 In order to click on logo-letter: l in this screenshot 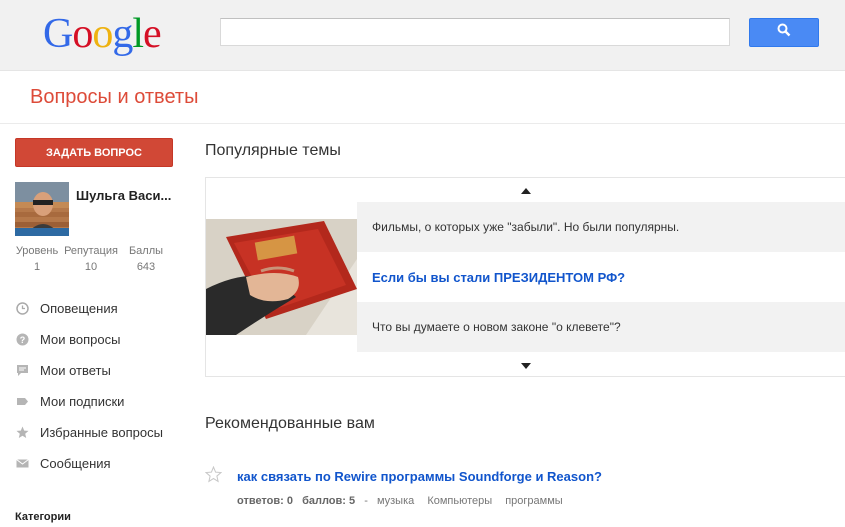, I will do `click(138, 34)`.